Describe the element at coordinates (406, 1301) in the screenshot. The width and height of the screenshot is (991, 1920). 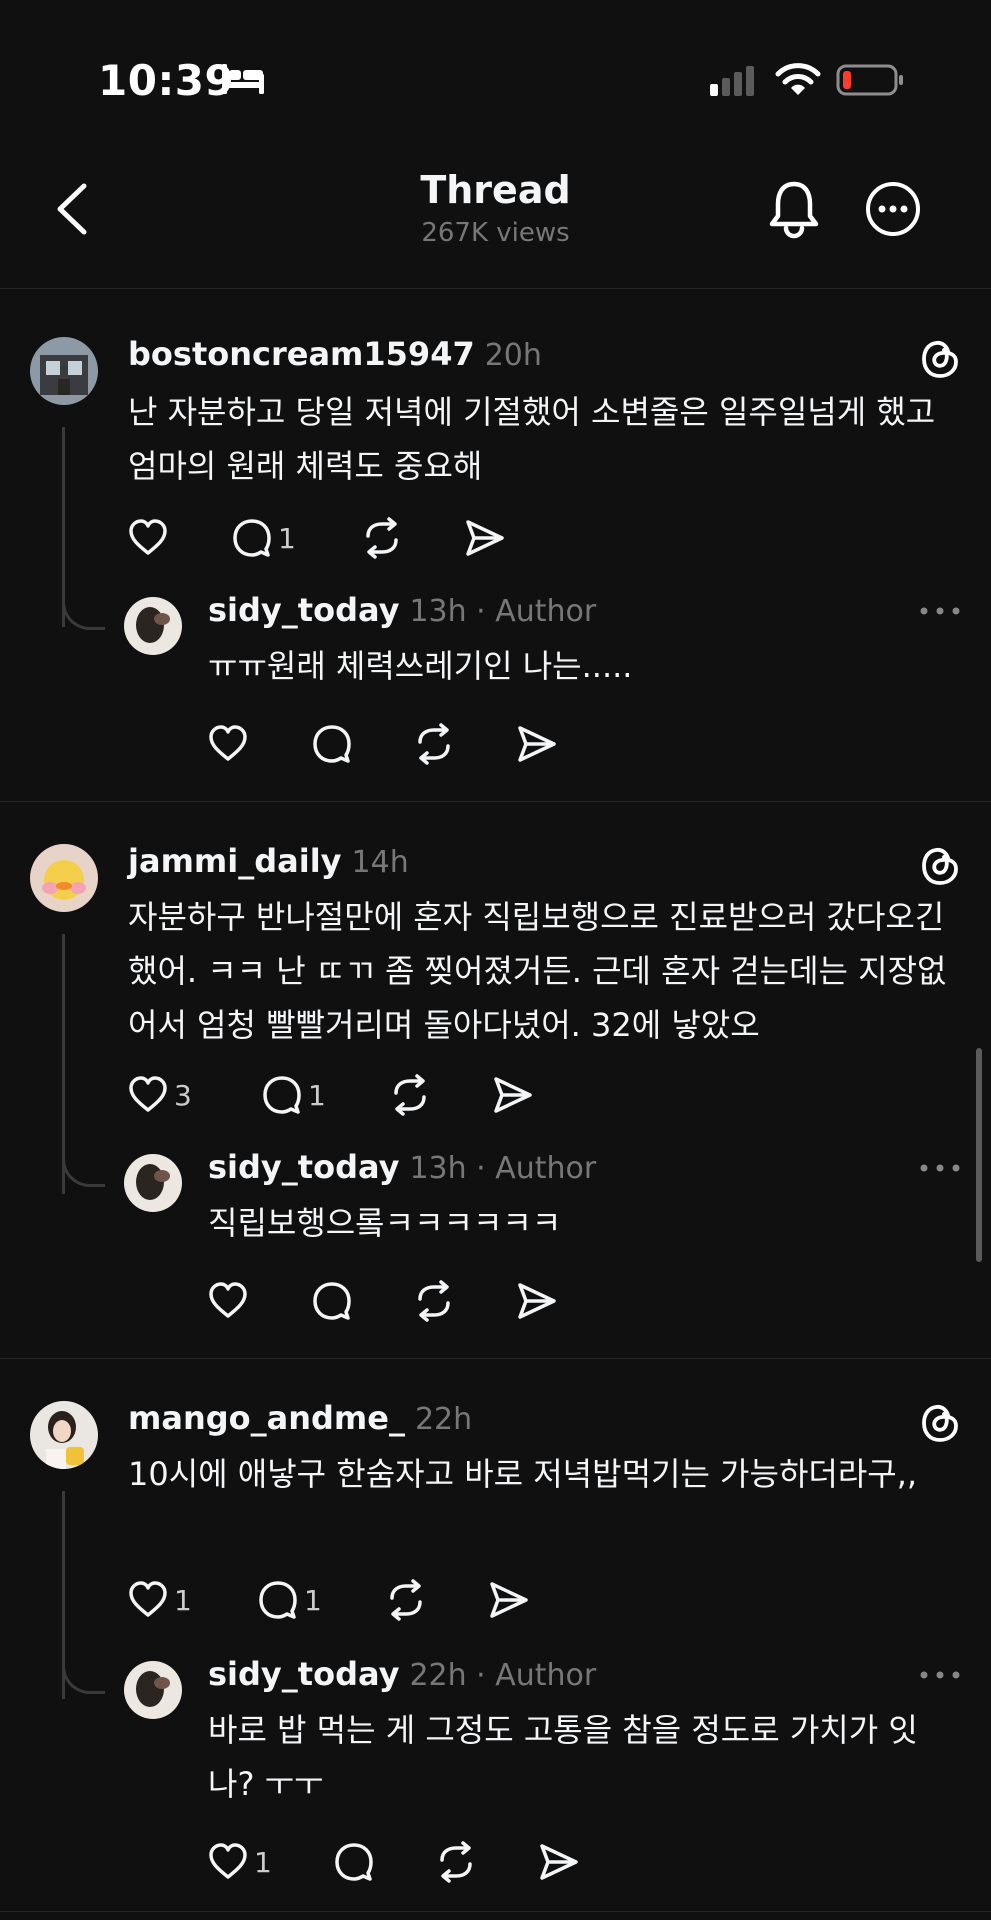
I see `reply-actions` at that location.